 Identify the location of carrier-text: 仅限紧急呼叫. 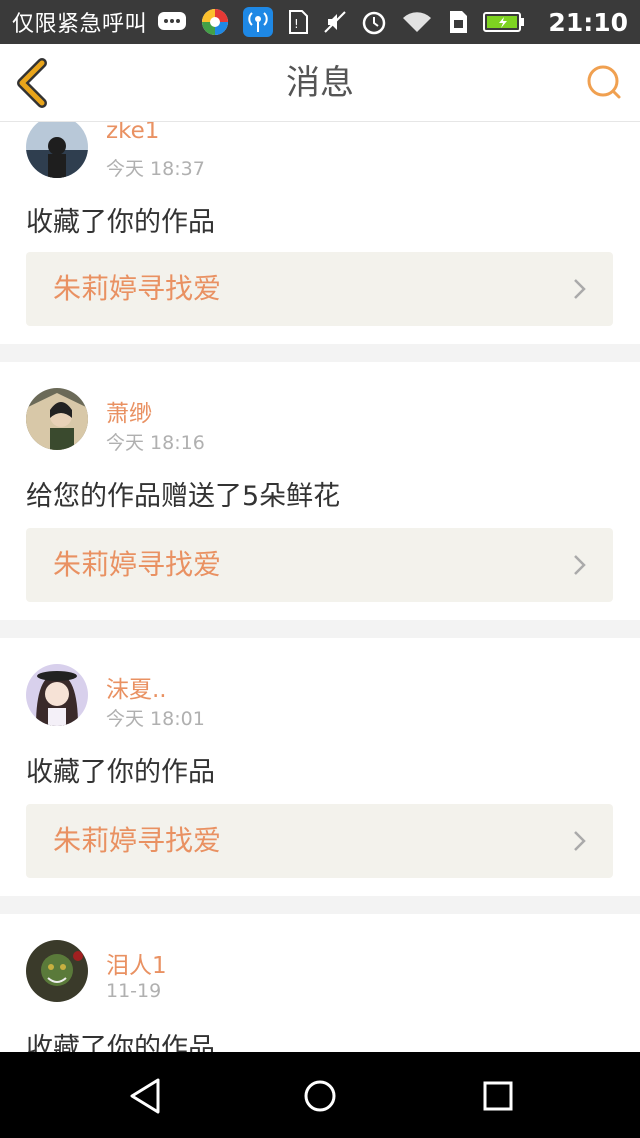
(80, 24).